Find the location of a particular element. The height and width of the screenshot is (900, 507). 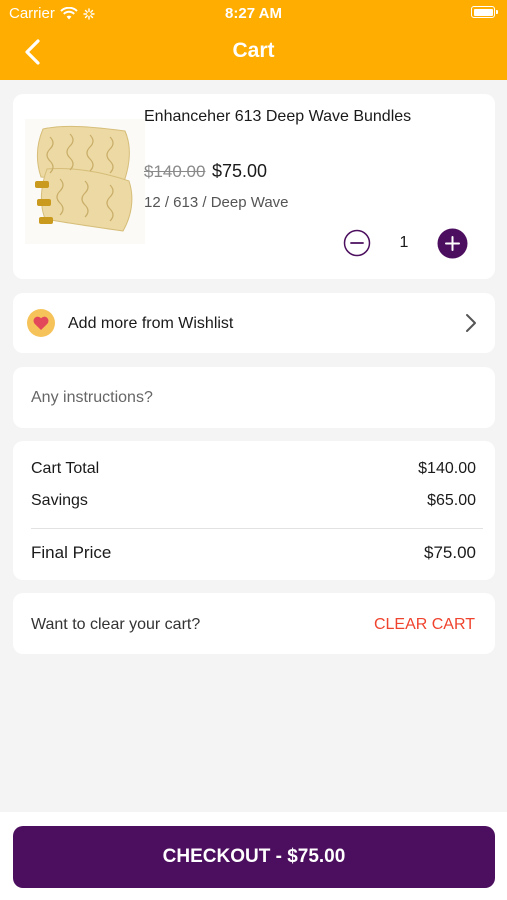

wishlist-row: Add more from Wishlist is located at coordinates (254, 323).